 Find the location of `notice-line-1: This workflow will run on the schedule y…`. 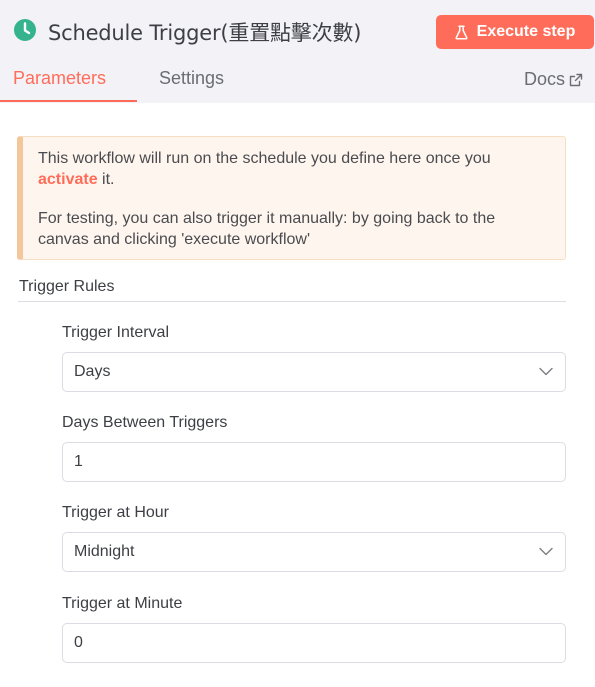

notice-line-1: This workflow will run on the schedule y… is located at coordinates (264, 169).